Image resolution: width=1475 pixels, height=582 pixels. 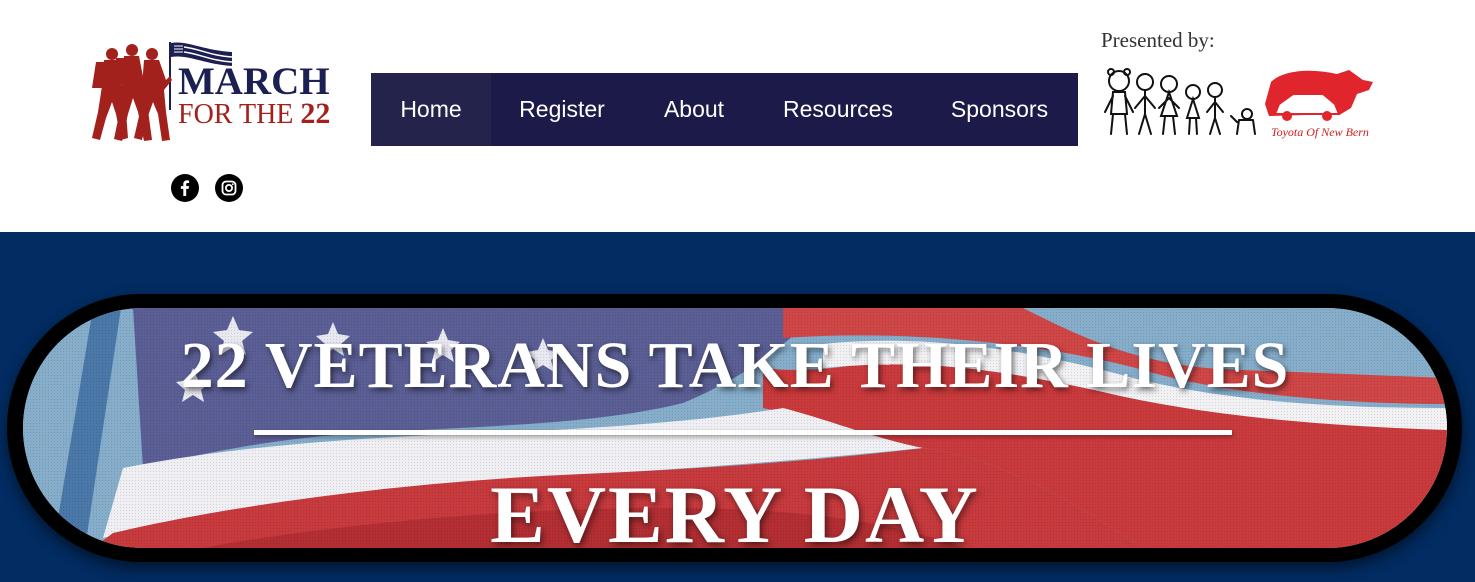 I want to click on facebook-icon, so click(x=185, y=188).